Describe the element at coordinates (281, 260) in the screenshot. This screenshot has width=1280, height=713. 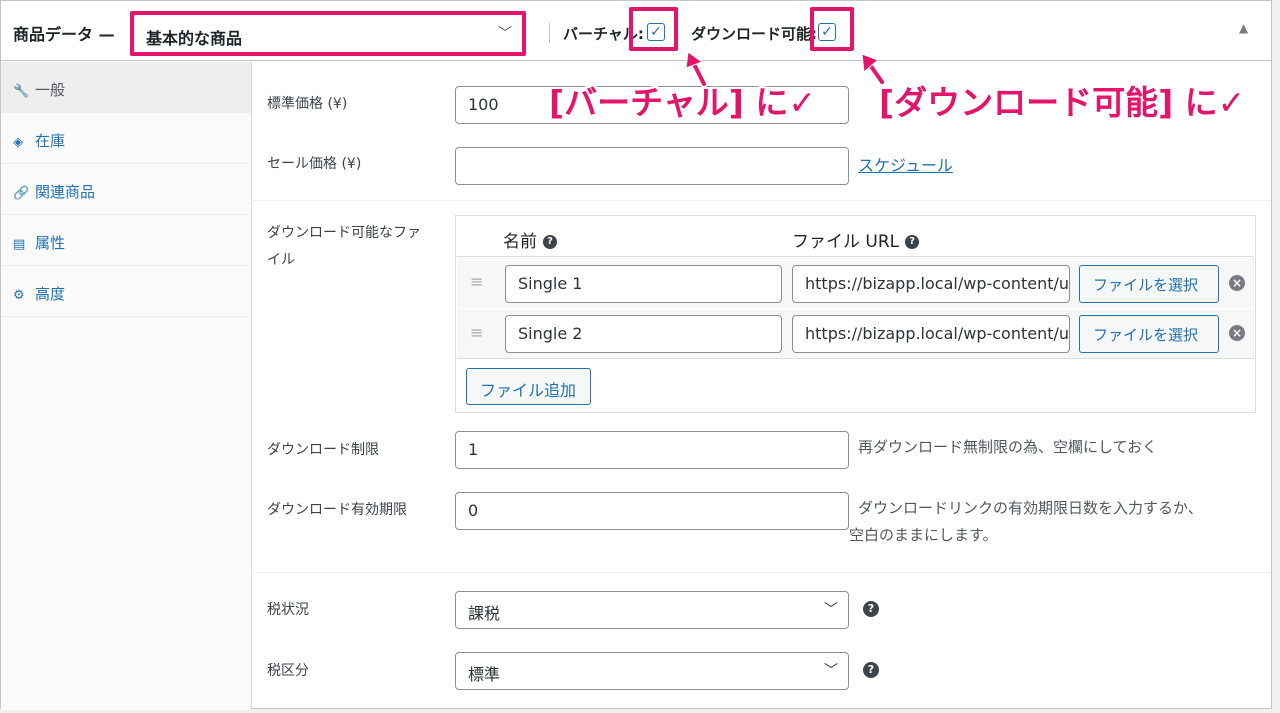
I see `downloadable-files-label-line2: イル` at that location.